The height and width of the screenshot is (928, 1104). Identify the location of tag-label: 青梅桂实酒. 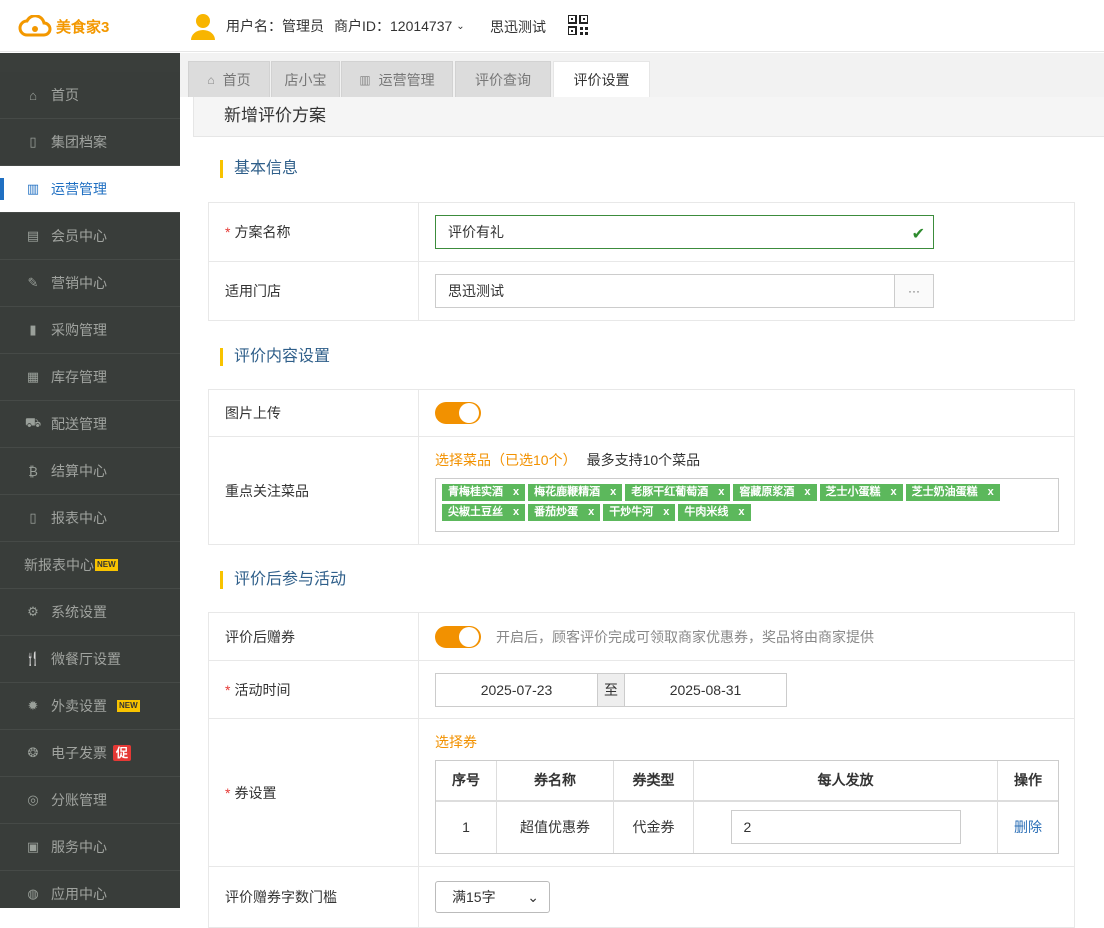
(475, 491).